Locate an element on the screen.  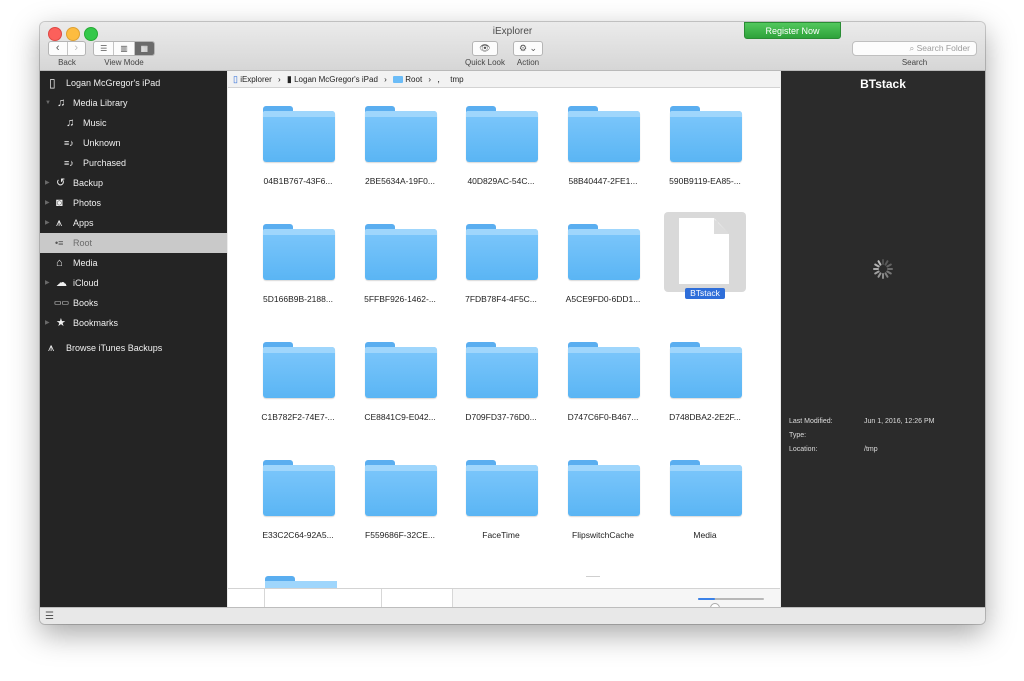
search-input: ⌕ Search Folder is located at coordinates (914, 48).